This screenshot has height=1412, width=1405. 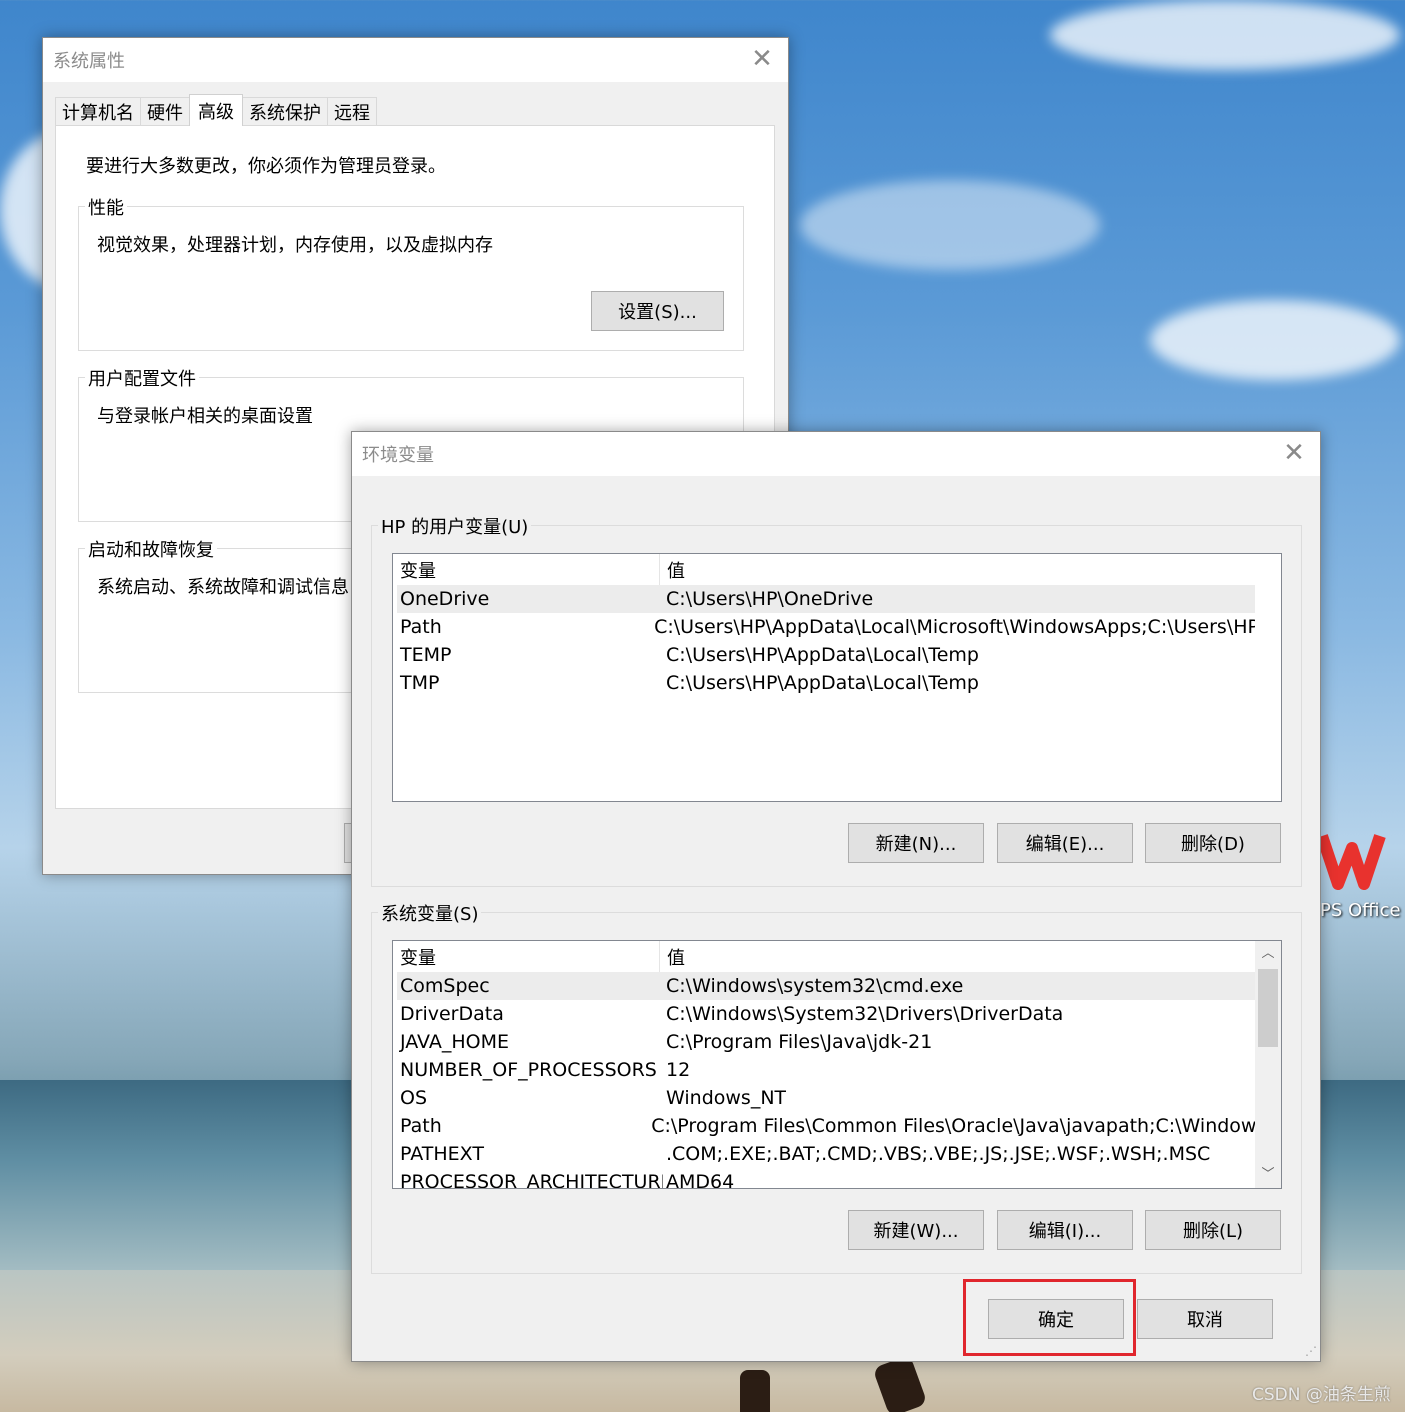 What do you see at coordinates (352, 111) in the screenshot?
I see `tab-remote: 远程` at bounding box center [352, 111].